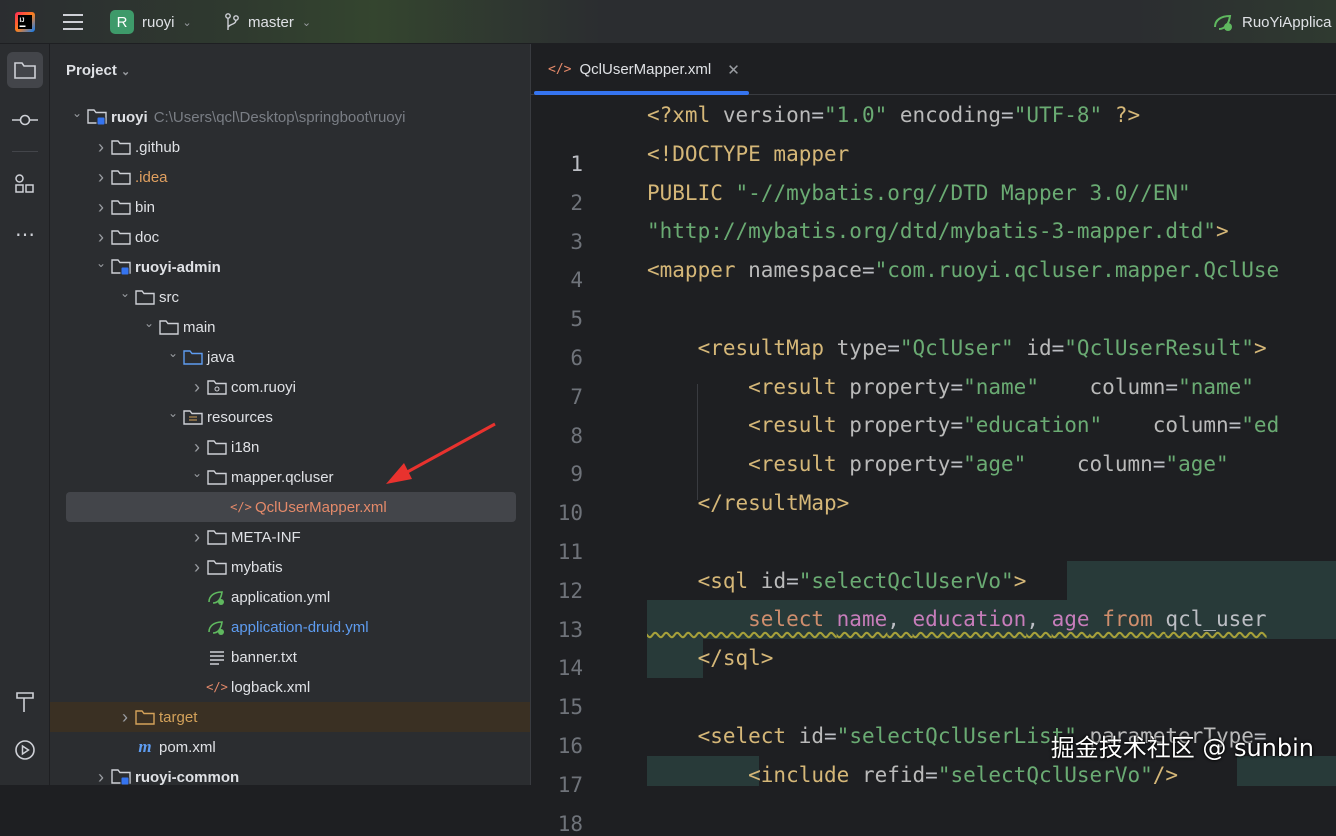  What do you see at coordinates (1127, 619) in the screenshot?
I see `code-token: from` at bounding box center [1127, 619].